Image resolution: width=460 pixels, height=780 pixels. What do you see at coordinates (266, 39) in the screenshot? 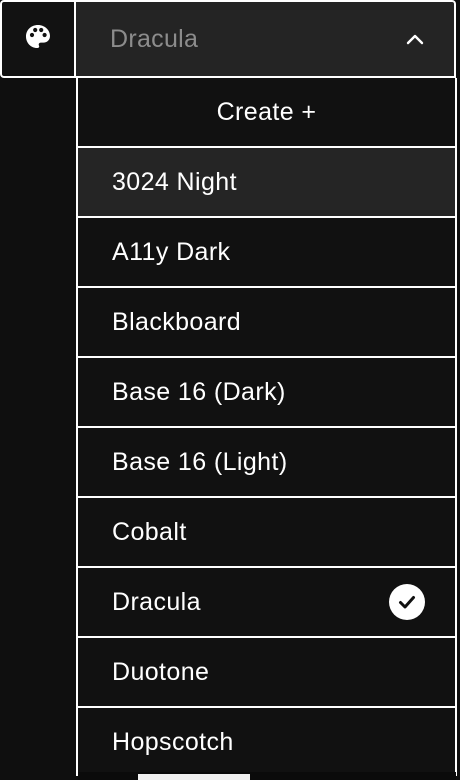
I see `theme-select: Dracula` at bounding box center [266, 39].